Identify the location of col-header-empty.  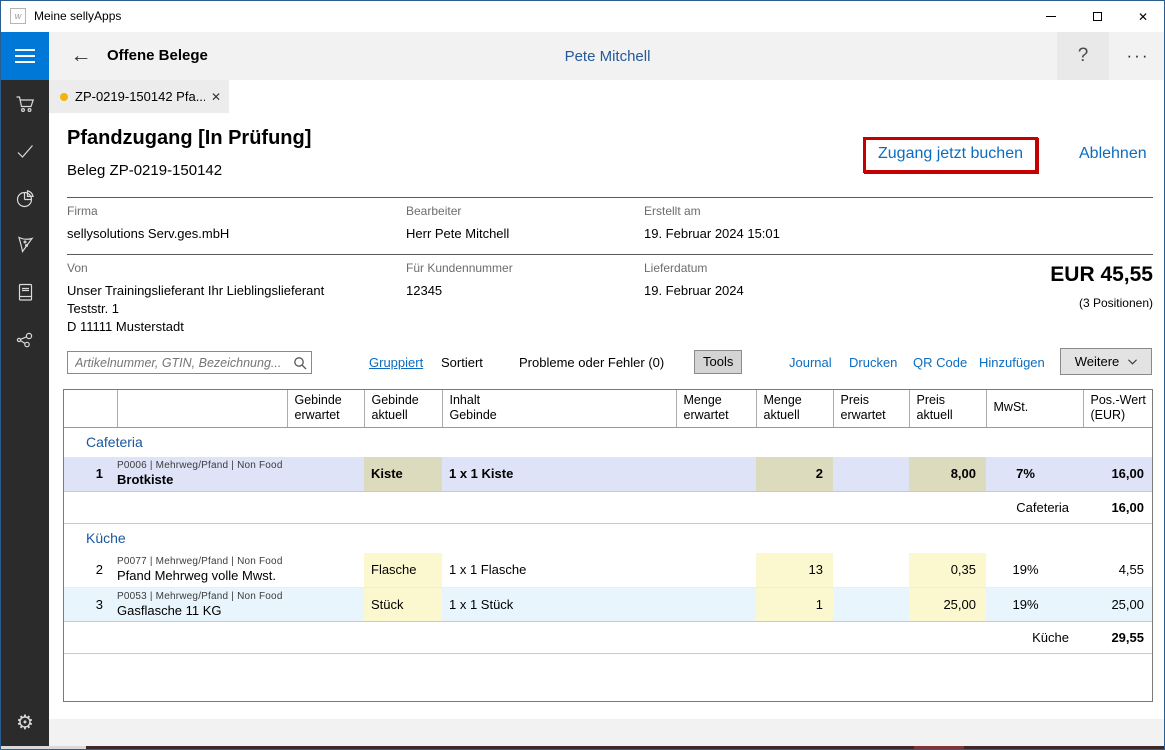
(91, 409).